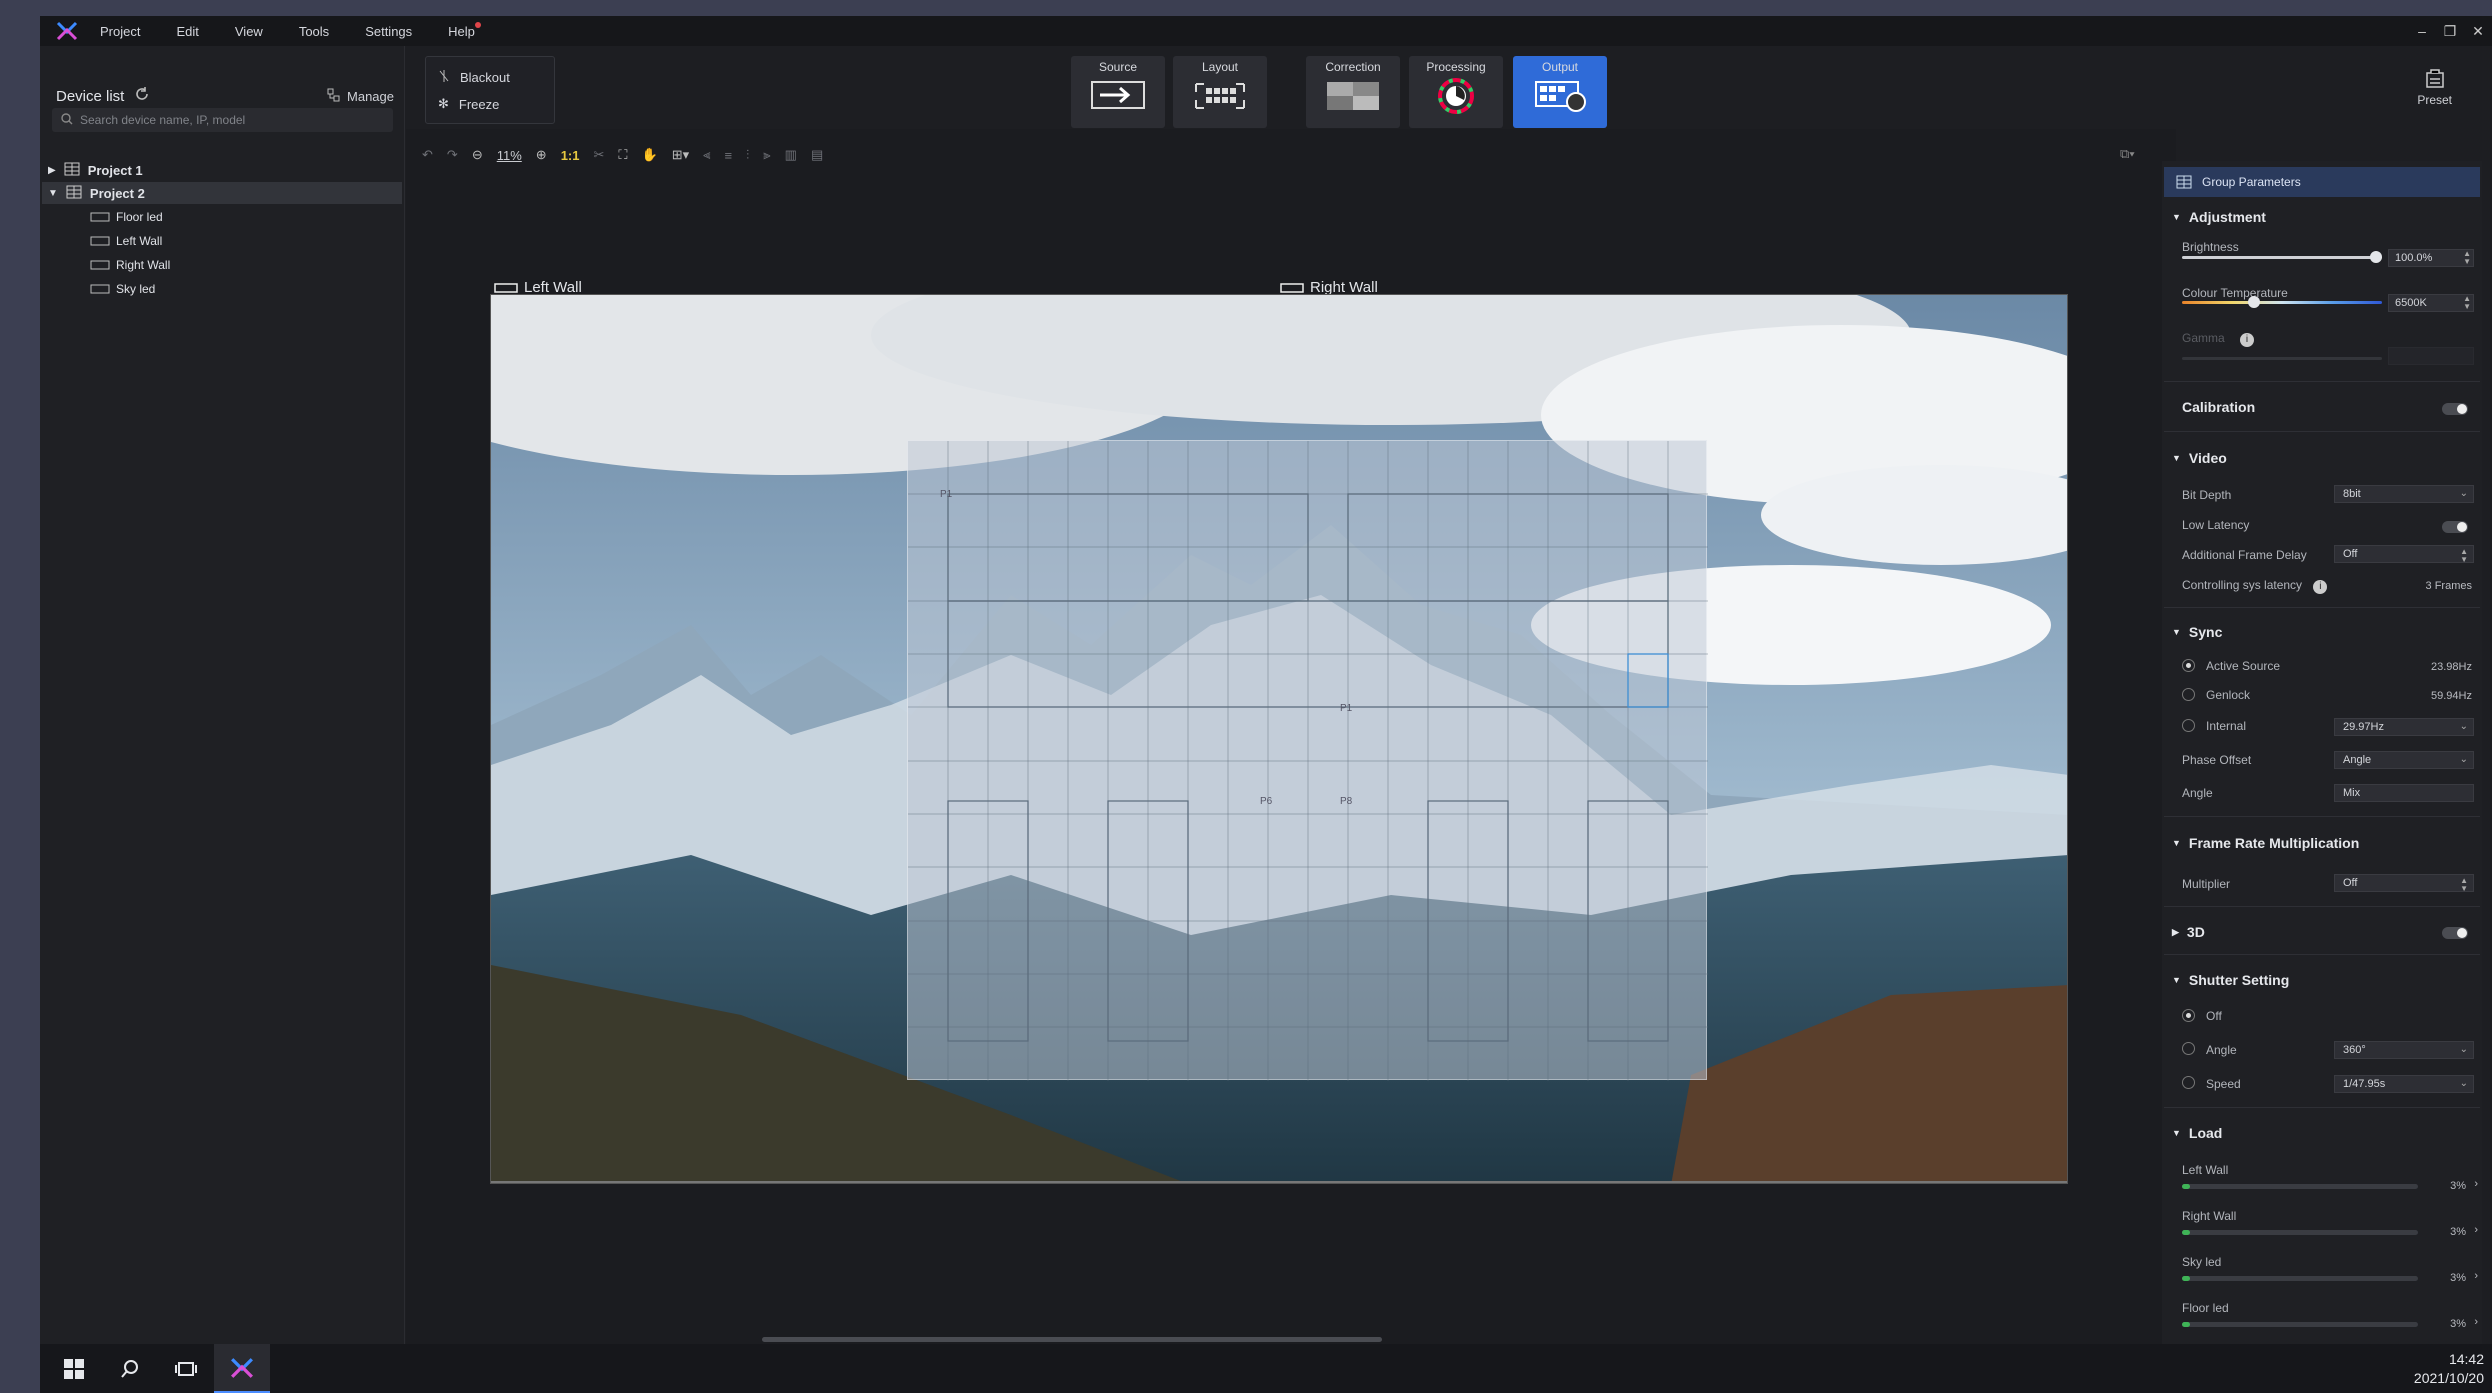  What do you see at coordinates (2404, 727) in the screenshot?
I see `internal-rate-select: 29.97Hz ⌄` at bounding box center [2404, 727].